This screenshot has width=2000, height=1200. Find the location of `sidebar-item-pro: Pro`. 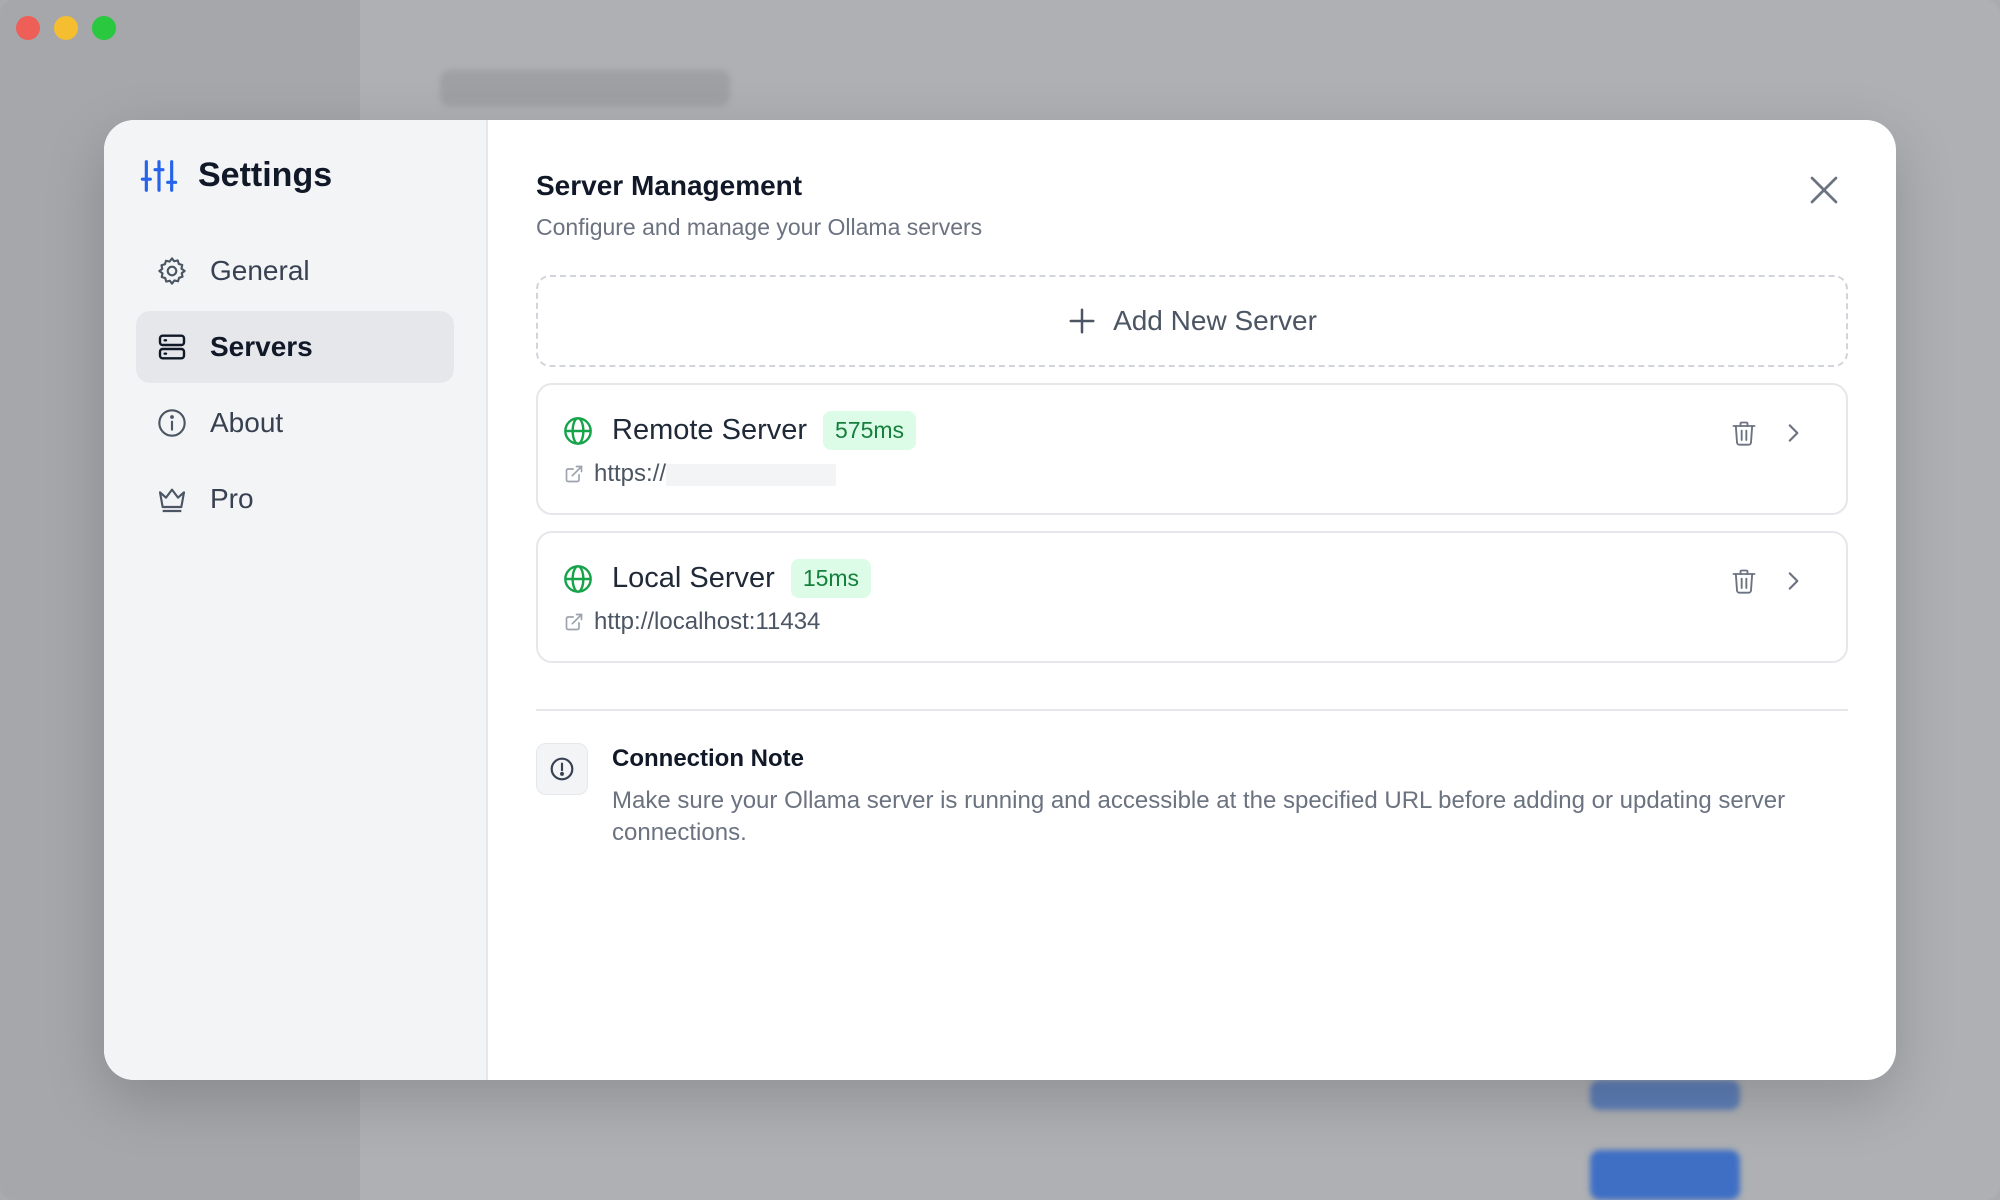

sidebar-item-pro: Pro is located at coordinates (295, 499).